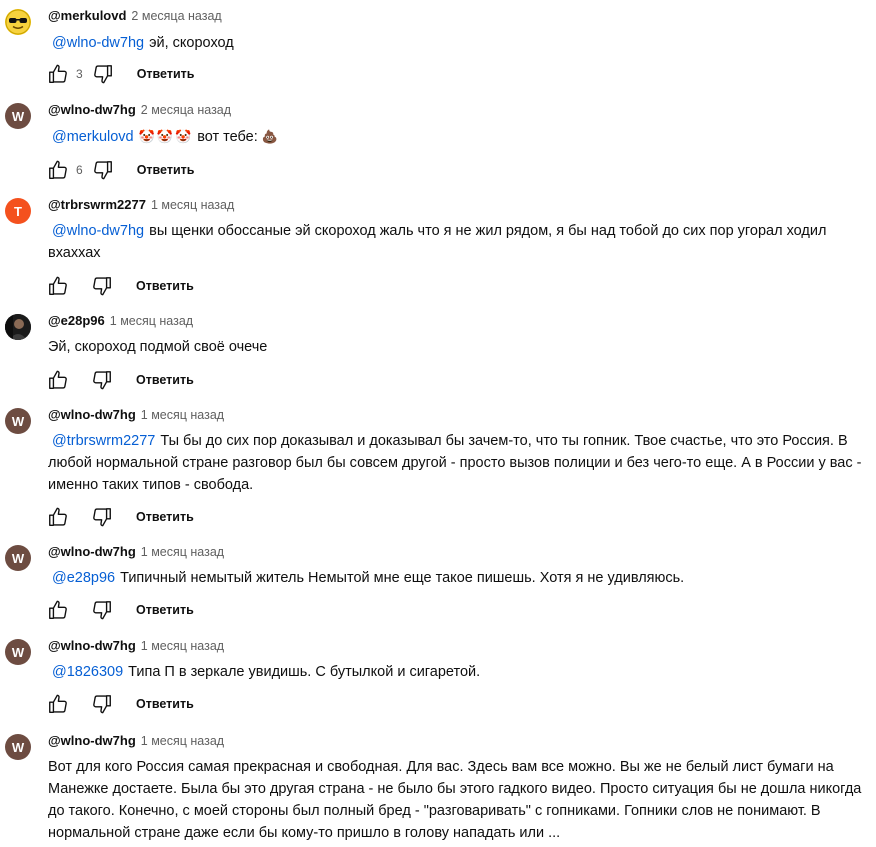 Image resolution: width=876 pixels, height=847 pixels. I want to click on sunglasses-face-icon, so click(18, 22).